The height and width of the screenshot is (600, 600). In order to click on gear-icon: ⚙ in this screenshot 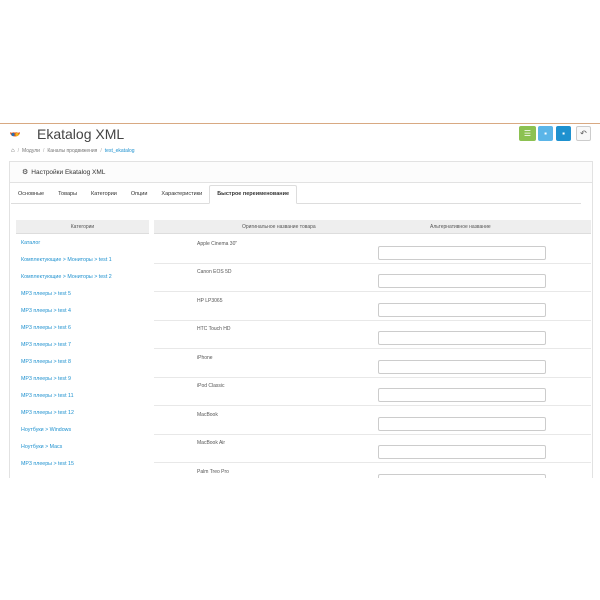, I will do `click(25, 172)`.